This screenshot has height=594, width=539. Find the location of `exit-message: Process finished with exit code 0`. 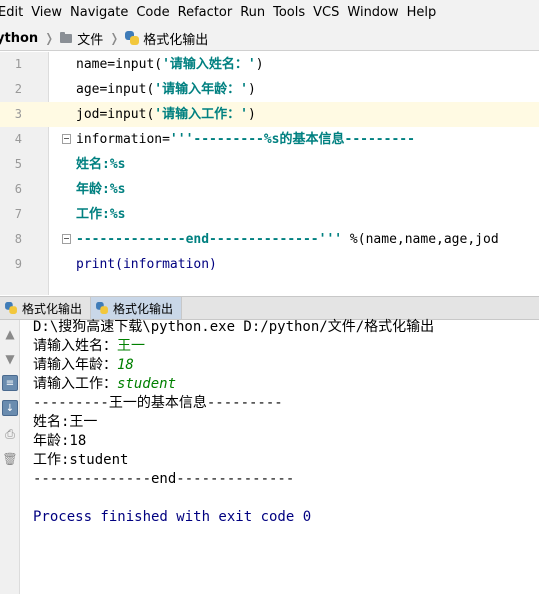

exit-message: Process finished with exit code 0 is located at coordinates (172, 517).